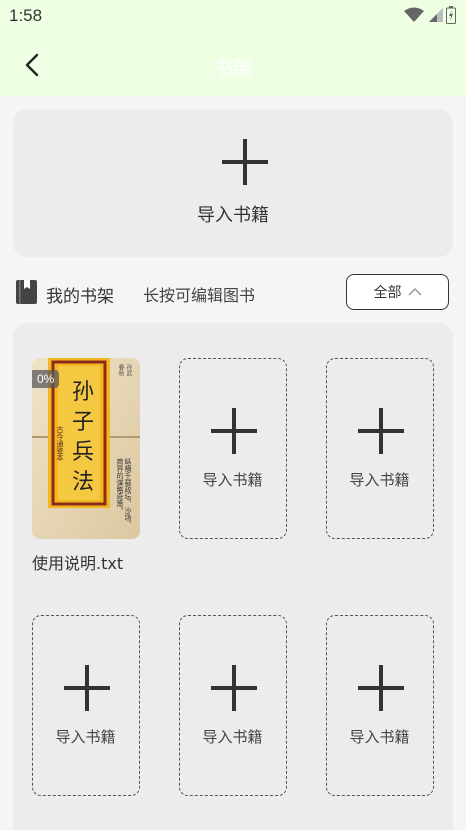 Image resolution: width=466 pixels, height=830 pixels. Describe the element at coordinates (60, 443) in the screenshot. I see `book-cover-edition: 古今通鉴本` at that location.